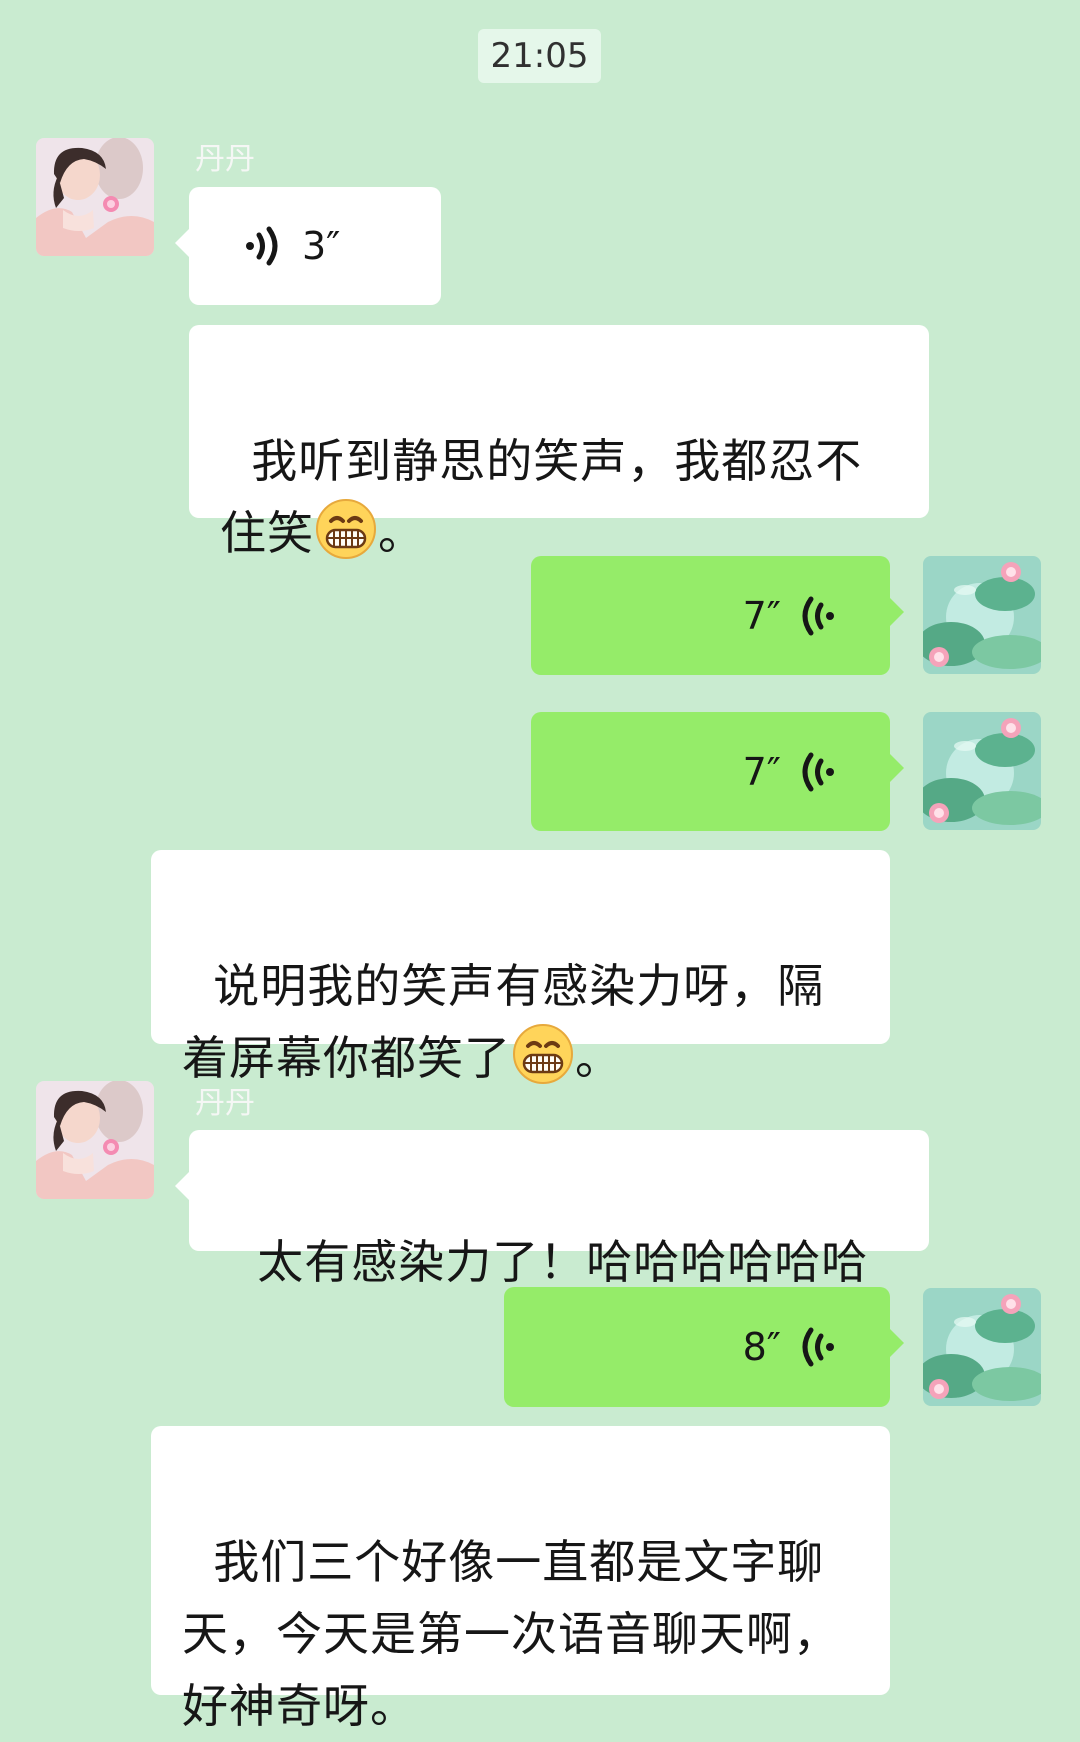 This screenshot has width=1080, height=1742. I want to click on voice-duration: 8″, so click(761, 1347).